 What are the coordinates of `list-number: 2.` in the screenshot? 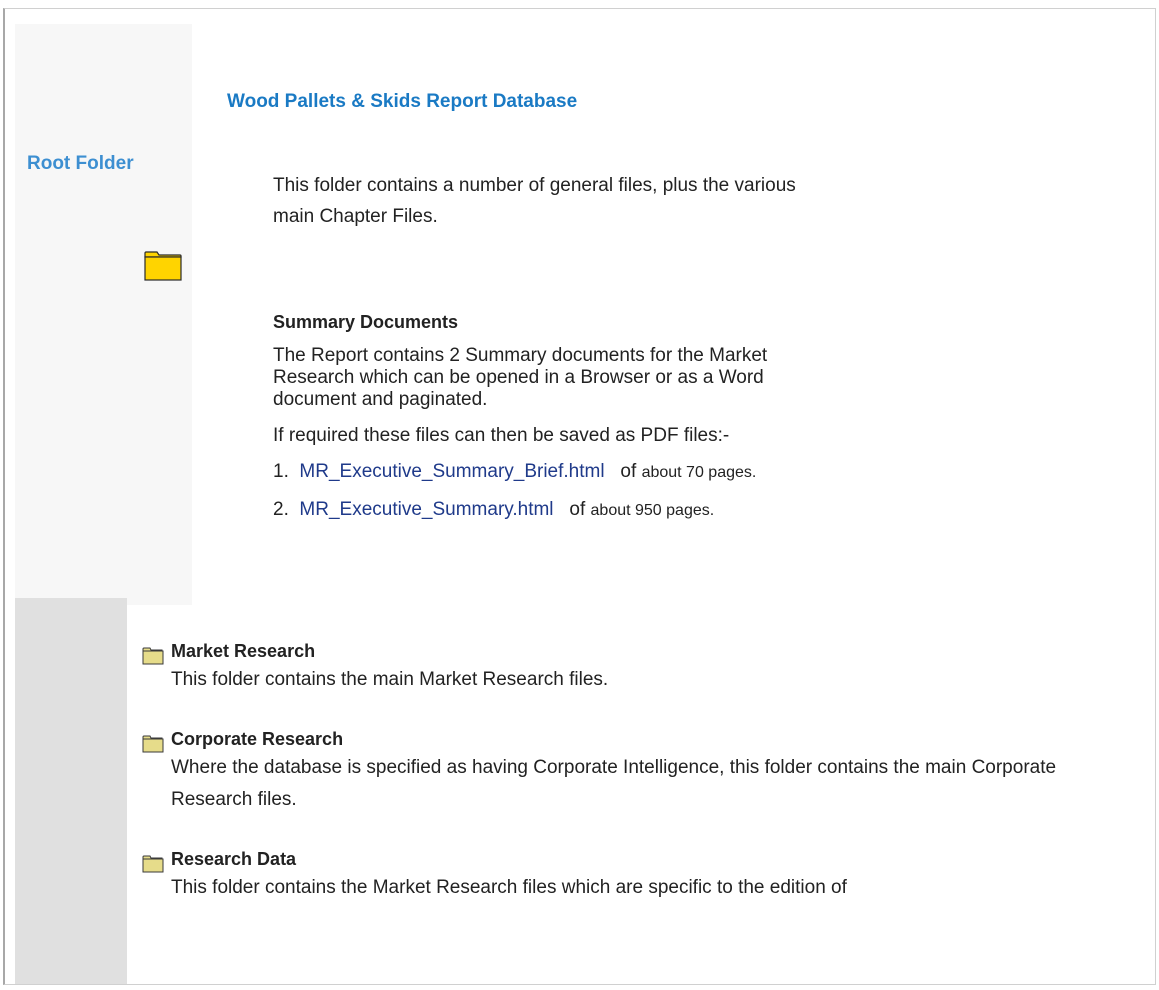 It's located at (281, 509).